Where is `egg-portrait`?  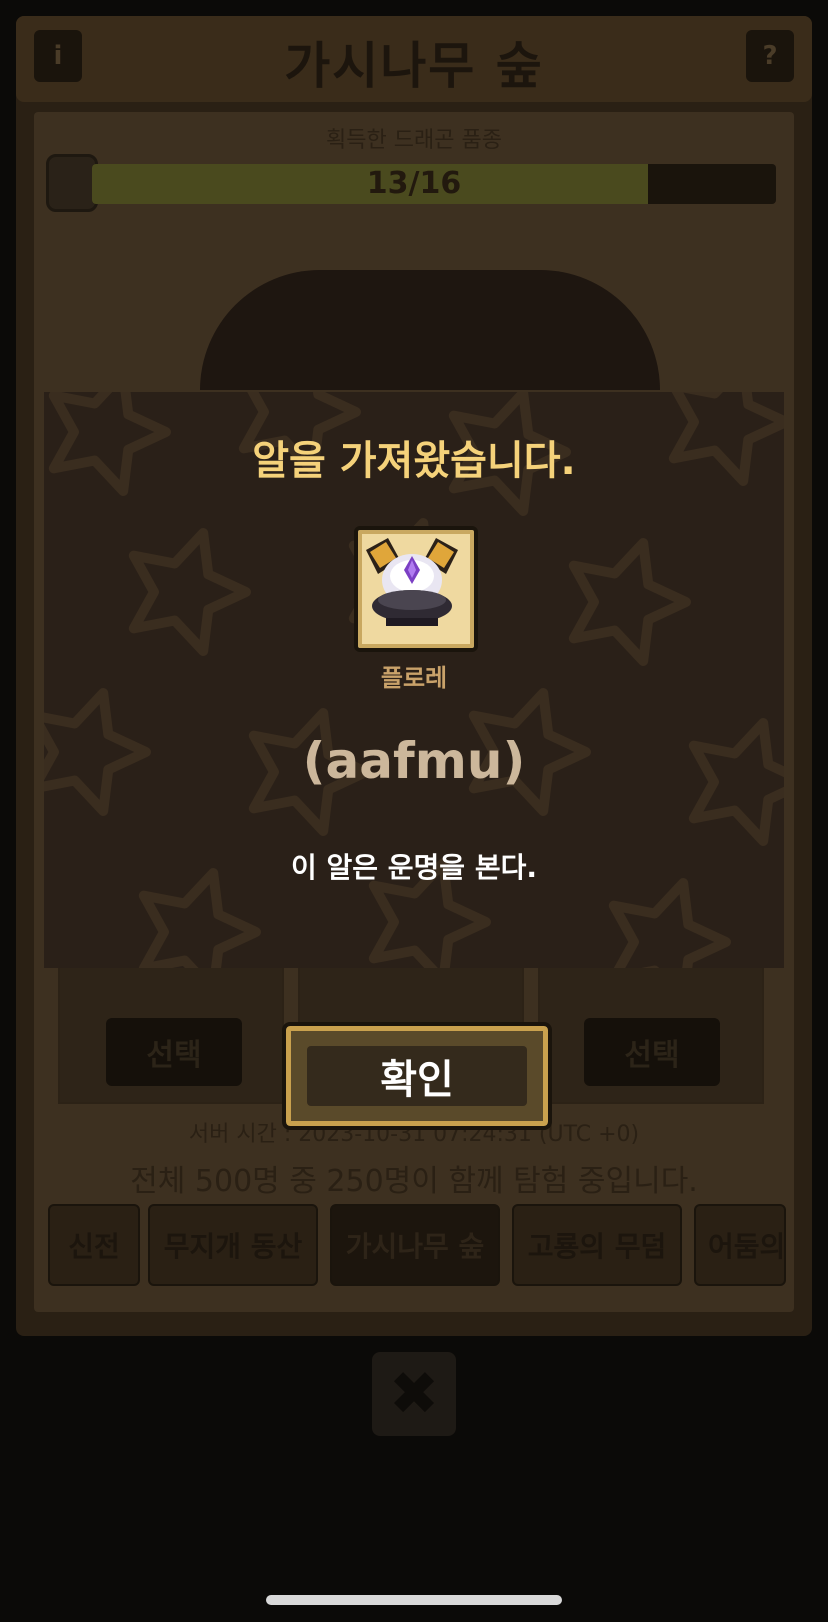 egg-portrait is located at coordinates (416, 589).